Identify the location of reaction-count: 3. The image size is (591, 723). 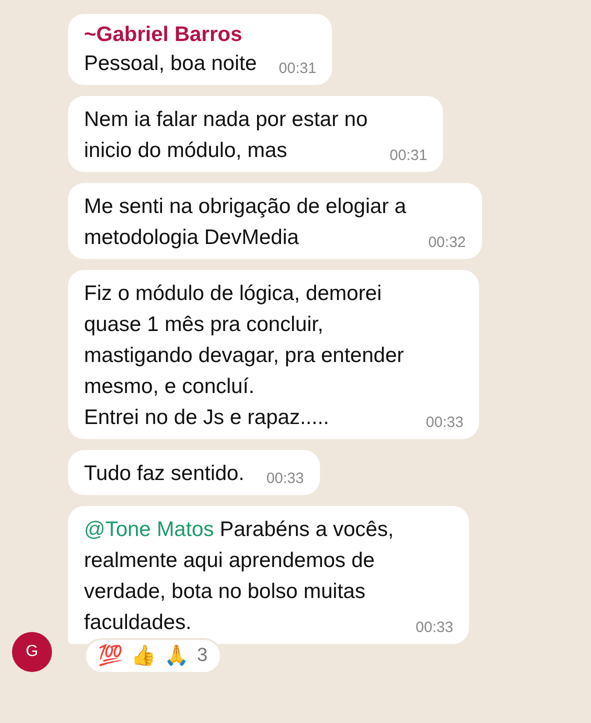
(202, 656).